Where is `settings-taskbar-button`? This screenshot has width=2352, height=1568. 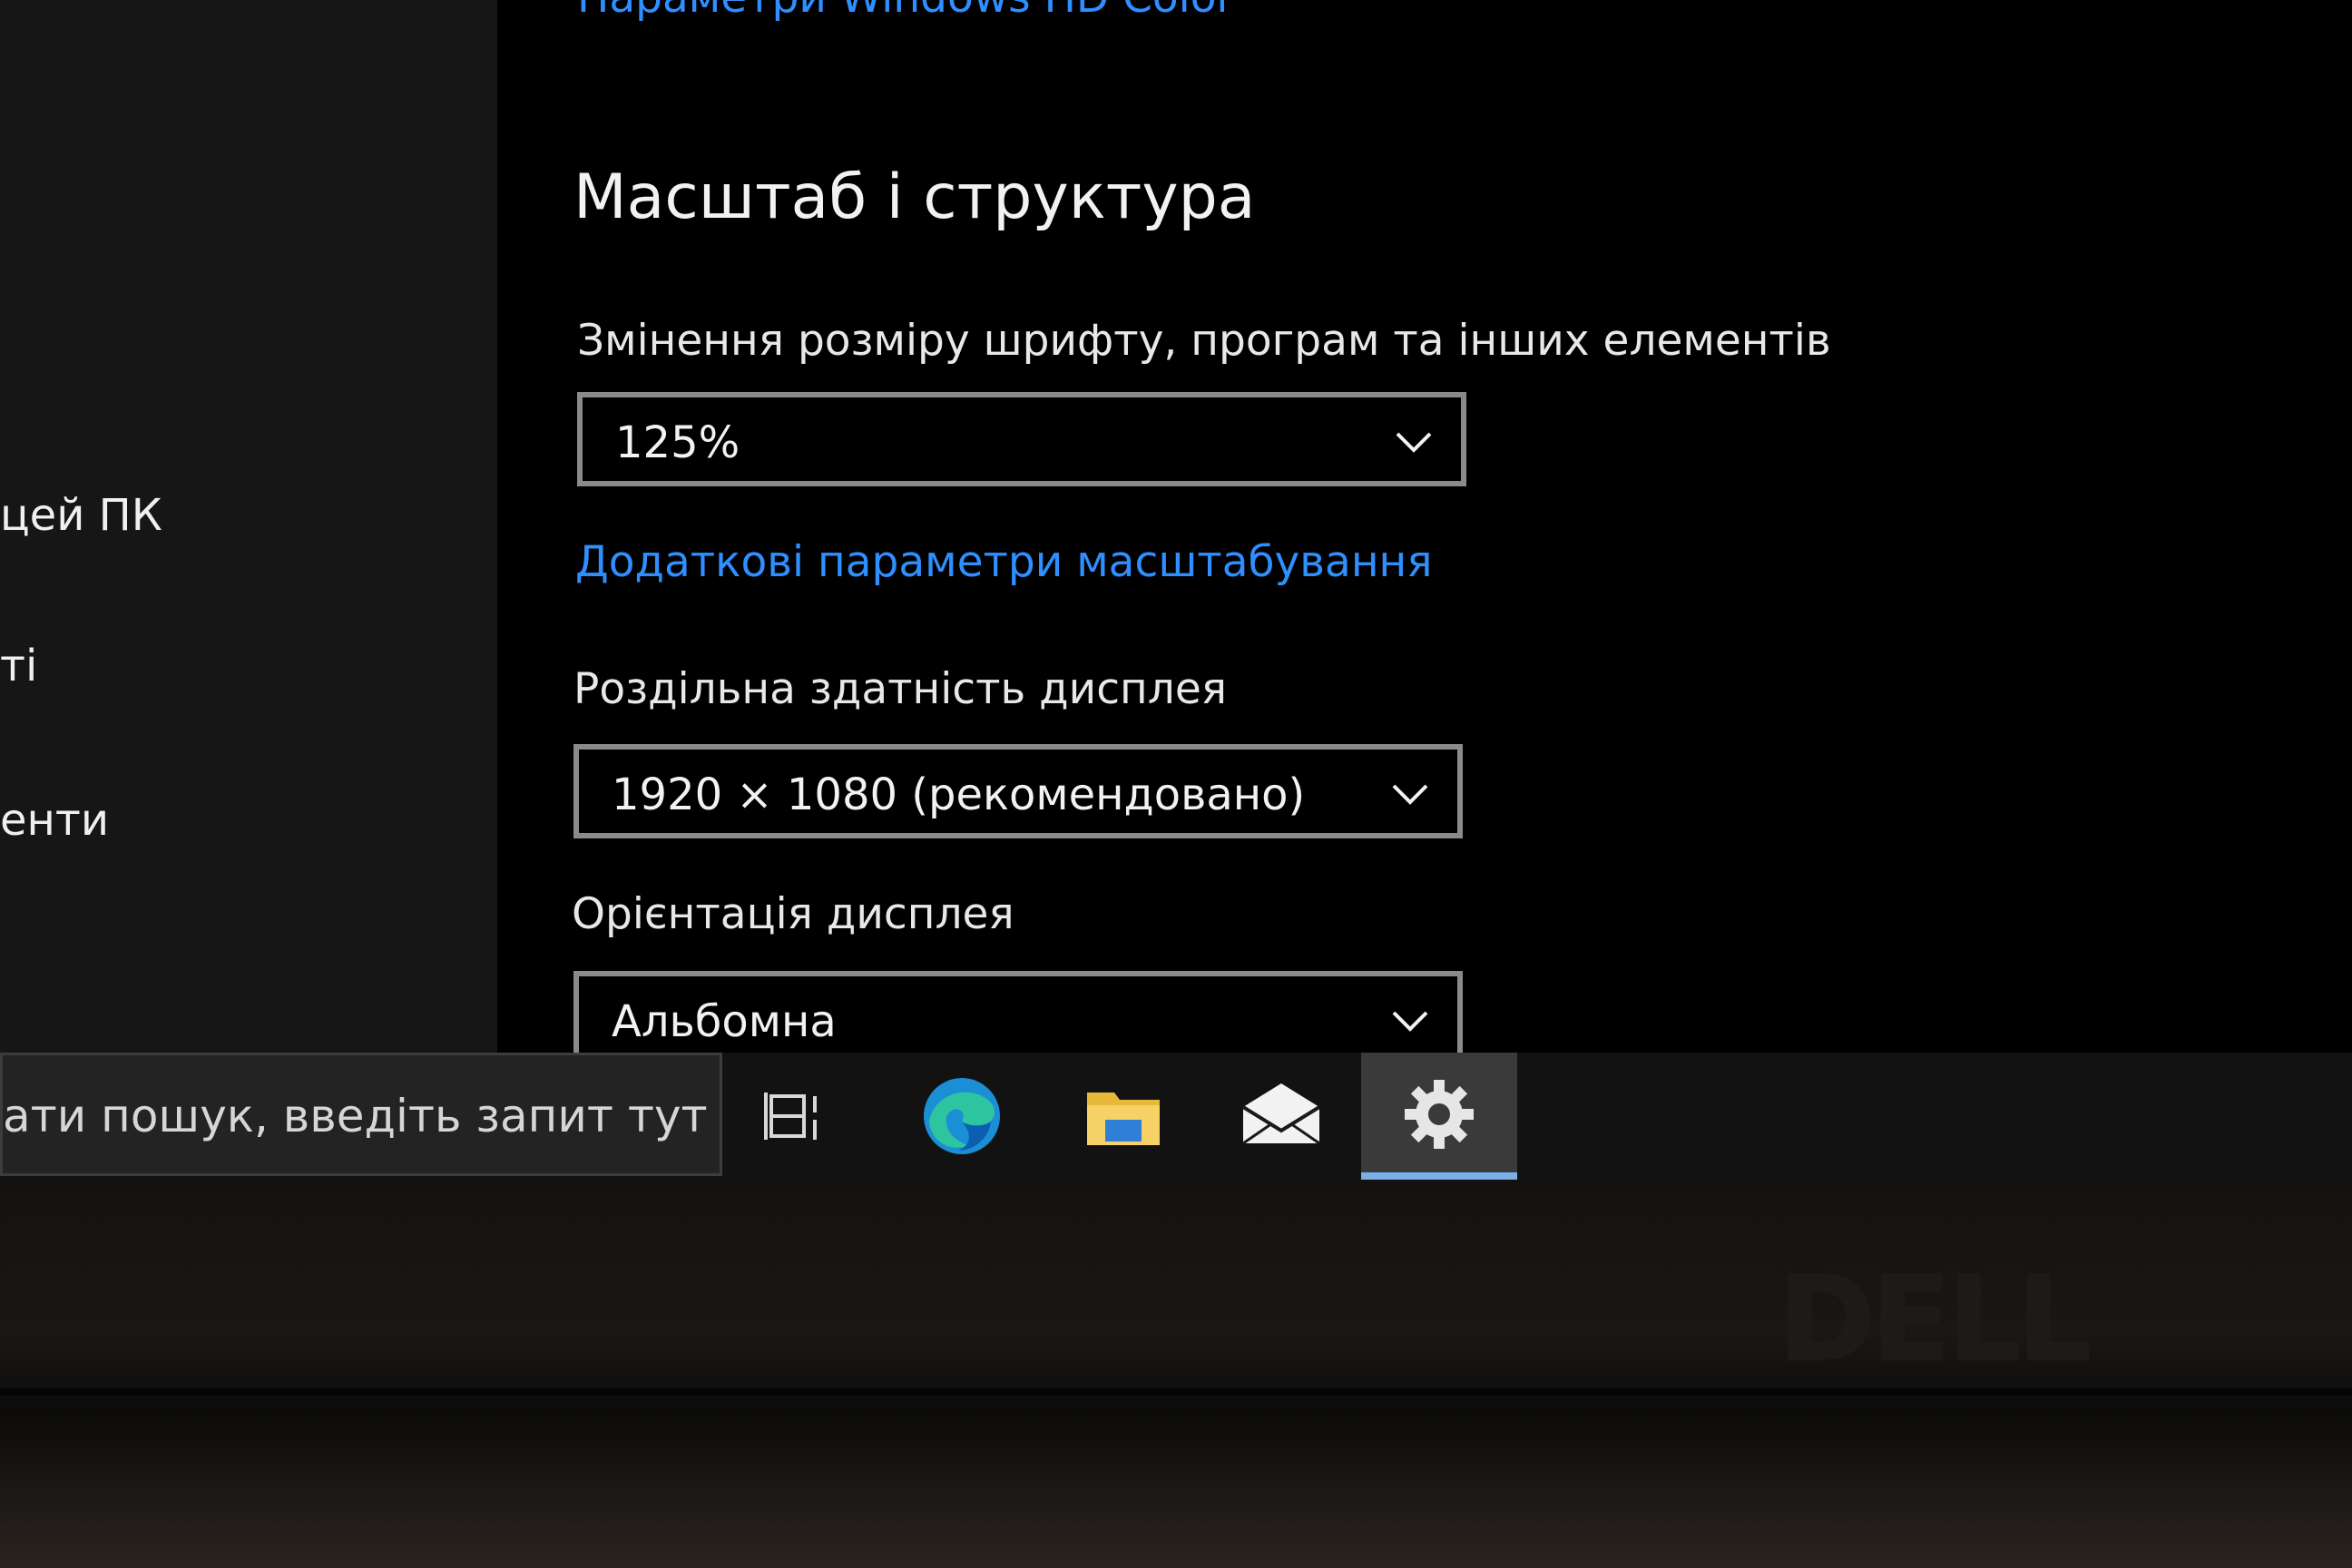 settings-taskbar-button is located at coordinates (1439, 1116).